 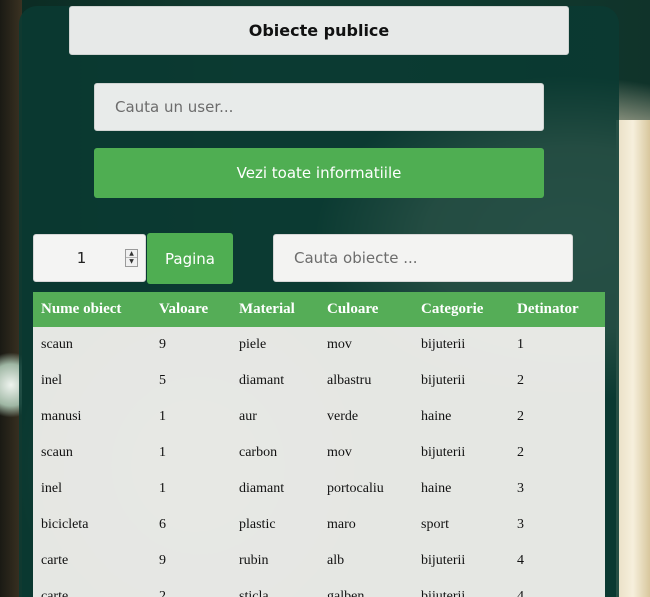 What do you see at coordinates (65, 524) in the screenshot?
I see `cell-name: bicicleta` at bounding box center [65, 524].